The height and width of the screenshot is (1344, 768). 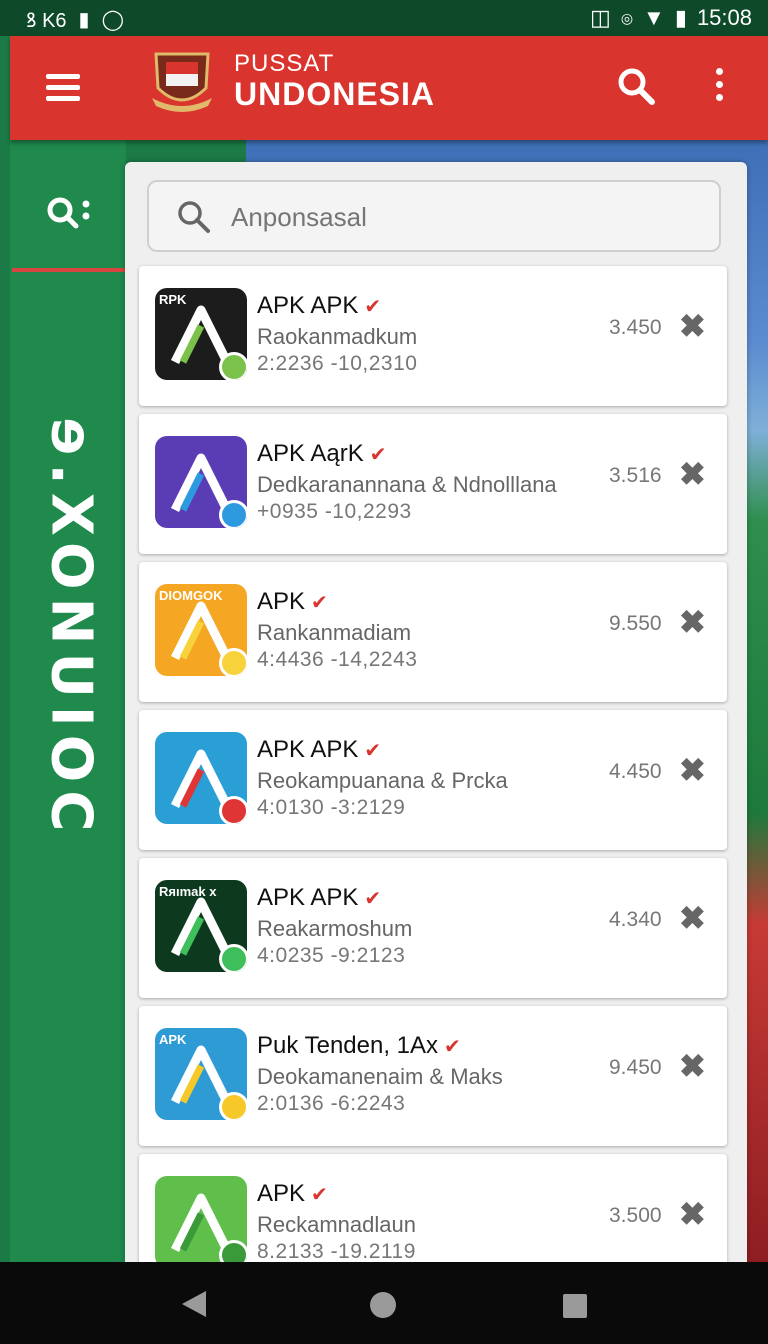 What do you see at coordinates (310, 453) in the screenshot?
I see `app-name-text: APK AąrK` at bounding box center [310, 453].